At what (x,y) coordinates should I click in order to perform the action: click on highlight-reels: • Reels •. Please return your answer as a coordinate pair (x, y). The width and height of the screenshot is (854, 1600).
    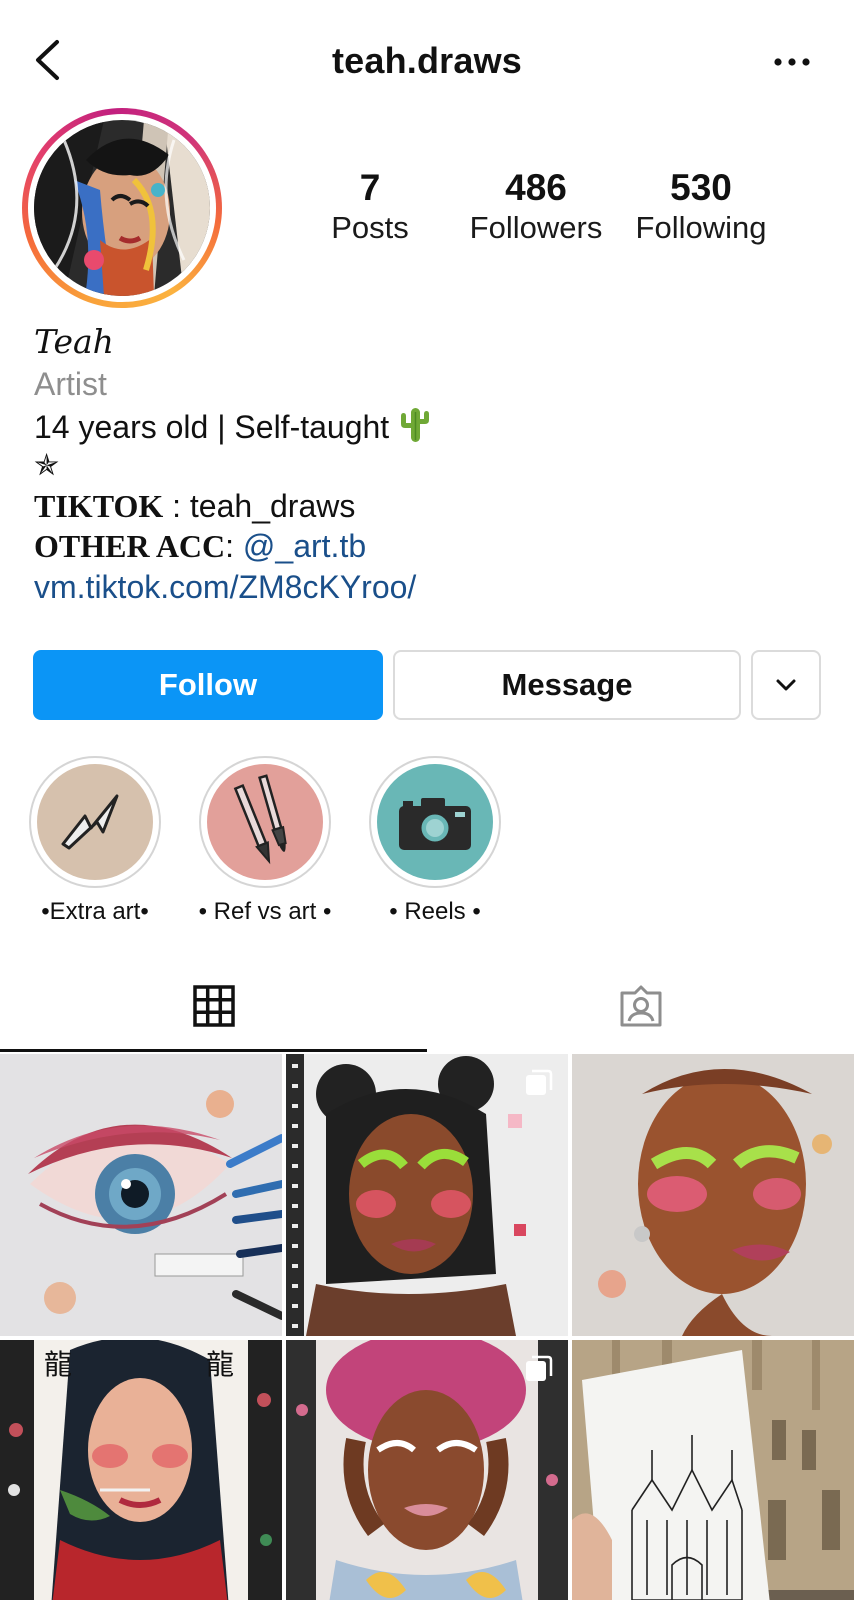
    Looking at the image, I should click on (435, 841).